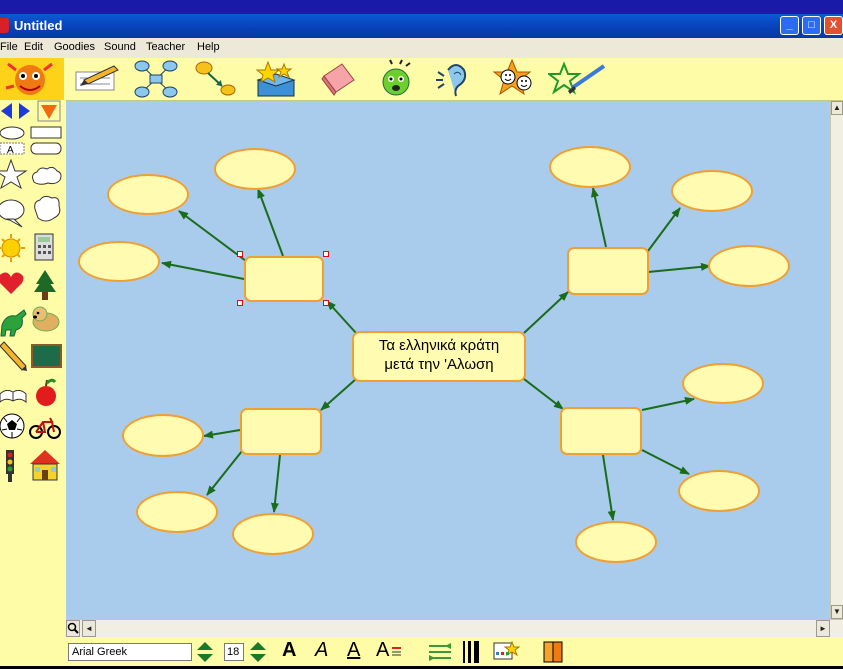 This screenshot has height=669, width=843. What do you see at coordinates (156, 79) in the screenshot?
I see `diagram-icon` at bounding box center [156, 79].